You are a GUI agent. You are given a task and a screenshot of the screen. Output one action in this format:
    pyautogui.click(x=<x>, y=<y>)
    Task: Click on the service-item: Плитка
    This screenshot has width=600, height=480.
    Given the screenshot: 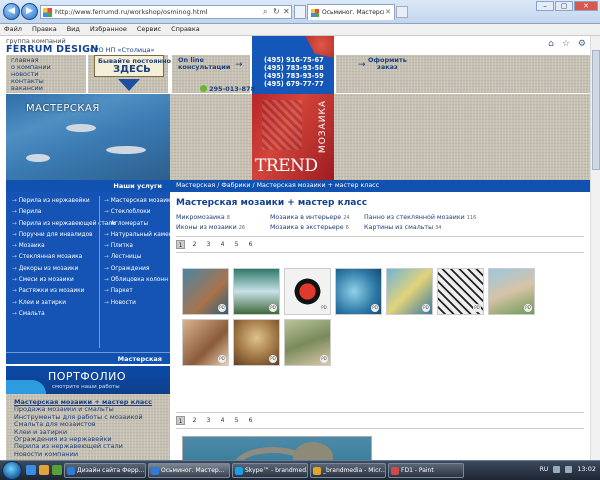 What is the action you would take?
    pyautogui.click(x=140, y=246)
    